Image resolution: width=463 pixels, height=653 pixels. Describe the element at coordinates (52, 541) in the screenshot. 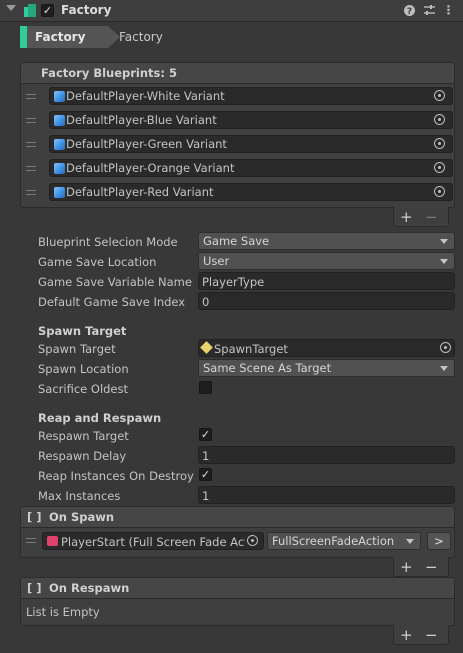

I see `script-icon` at that location.